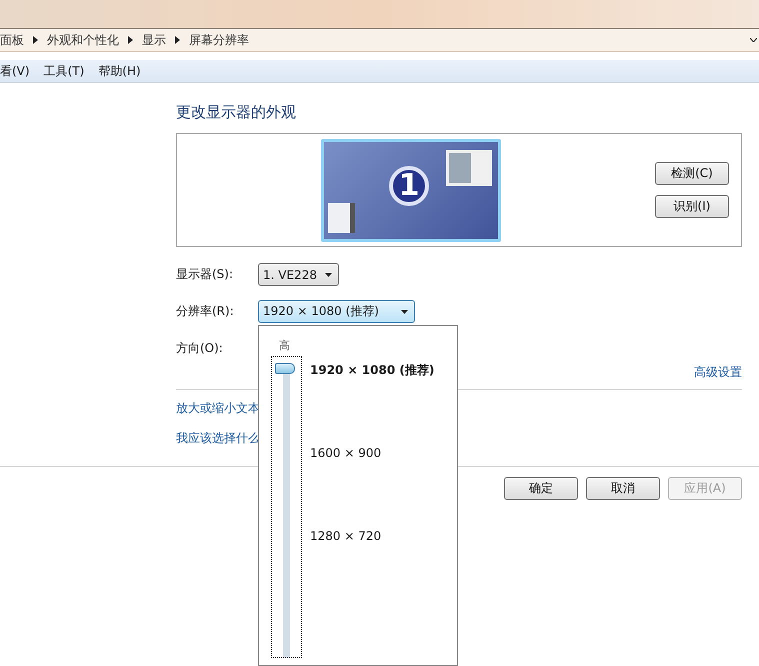 Image resolution: width=759 pixels, height=666 pixels. Describe the element at coordinates (692, 173) in the screenshot. I see `side-button: 检测(C)` at that location.